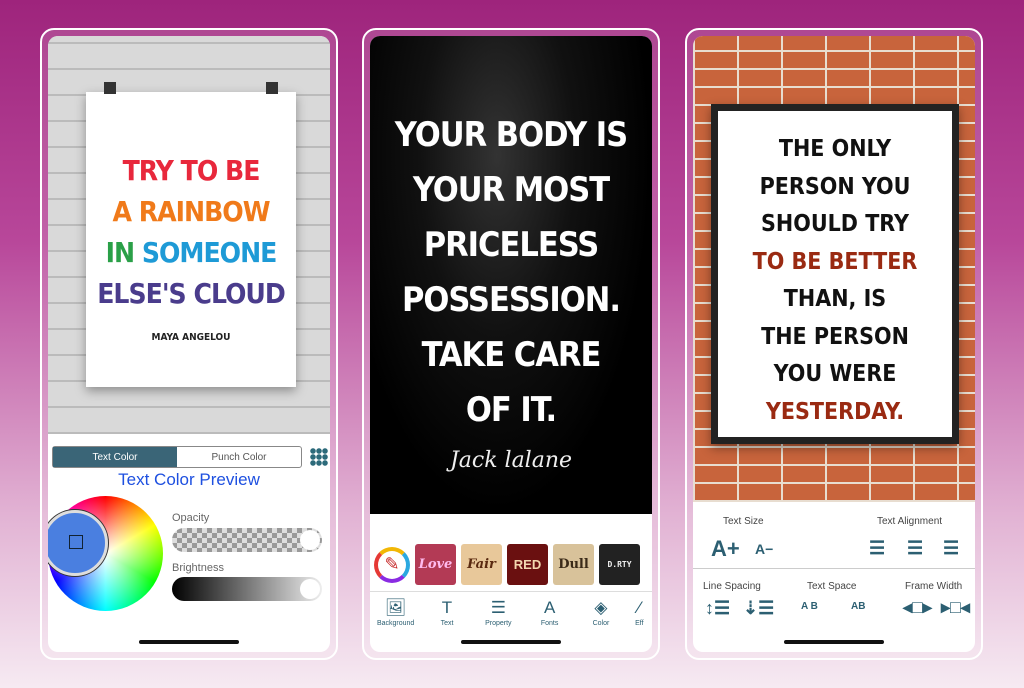 Image resolution: width=1024 pixels, height=688 pixels. Describe the element at coordinates (395, 623) in the screenshot. I see `toolbar-label: Background` at that location.